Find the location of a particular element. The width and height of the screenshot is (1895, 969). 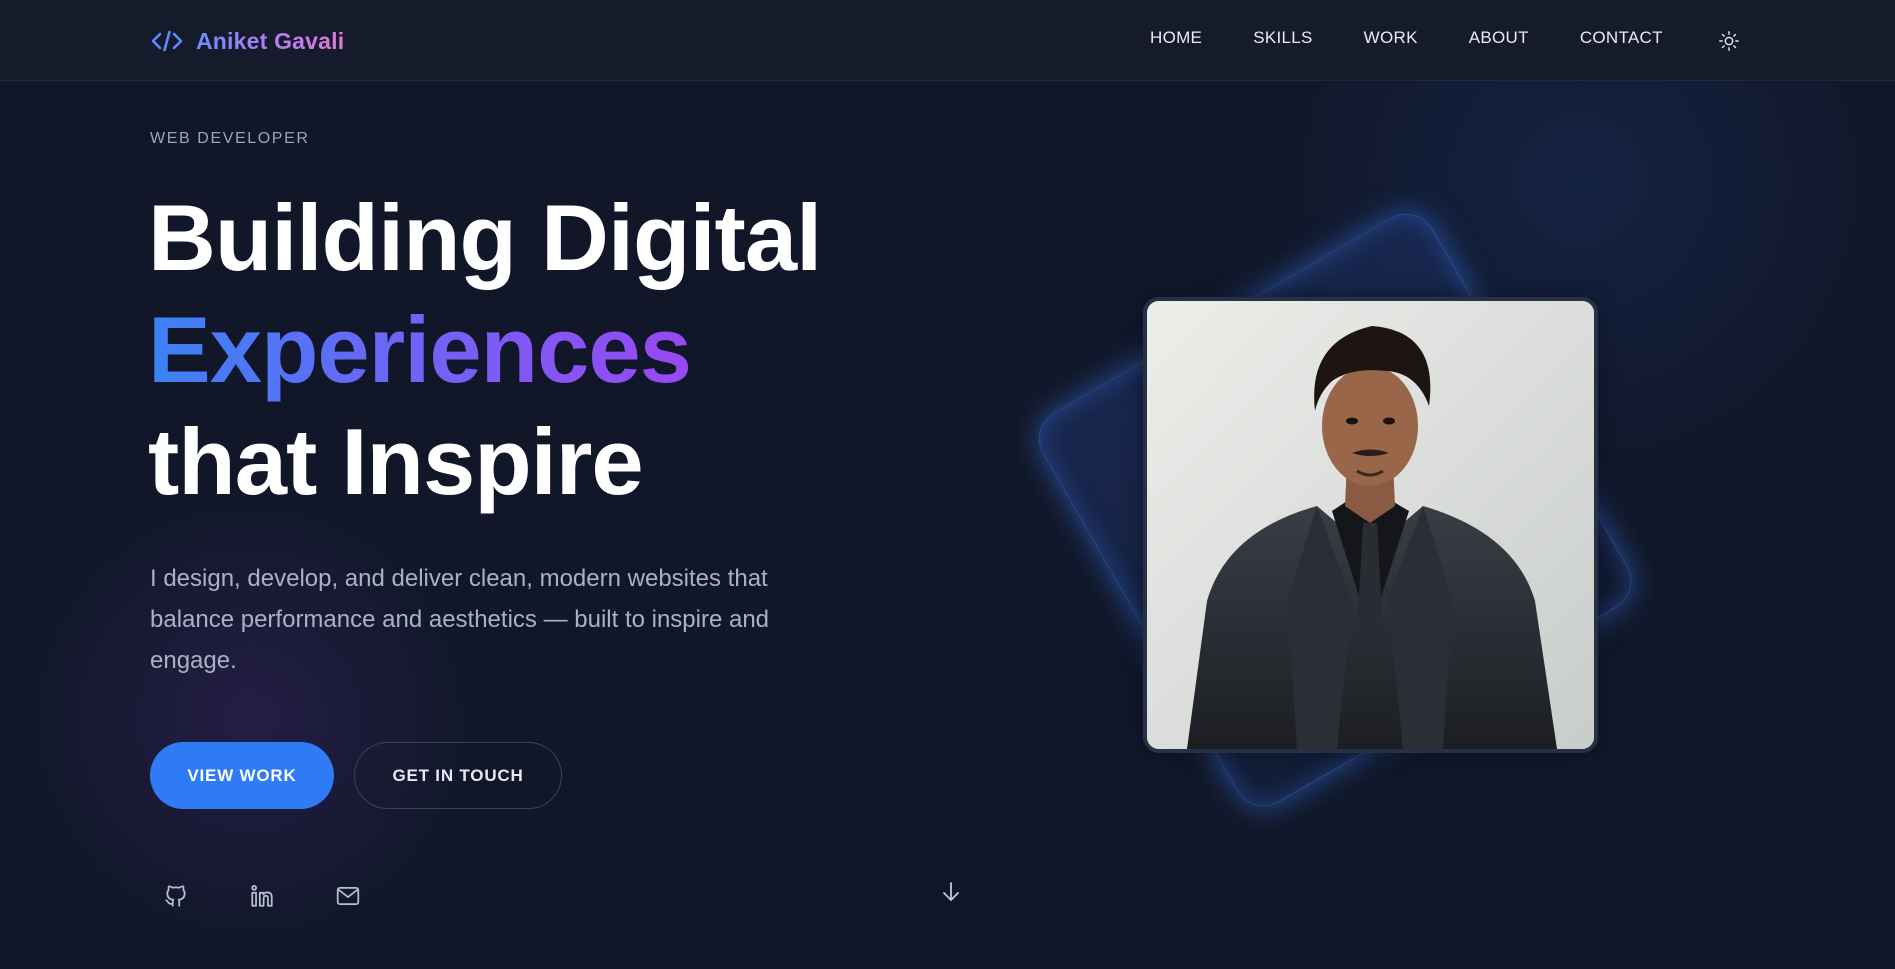

scroll-down-button is located at coordinates (951, 892).